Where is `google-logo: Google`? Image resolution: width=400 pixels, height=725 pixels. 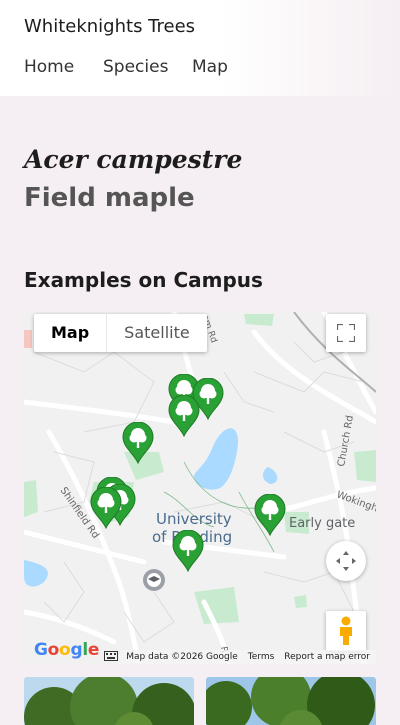
google-logo: Google is located at coordinates (67, 650).